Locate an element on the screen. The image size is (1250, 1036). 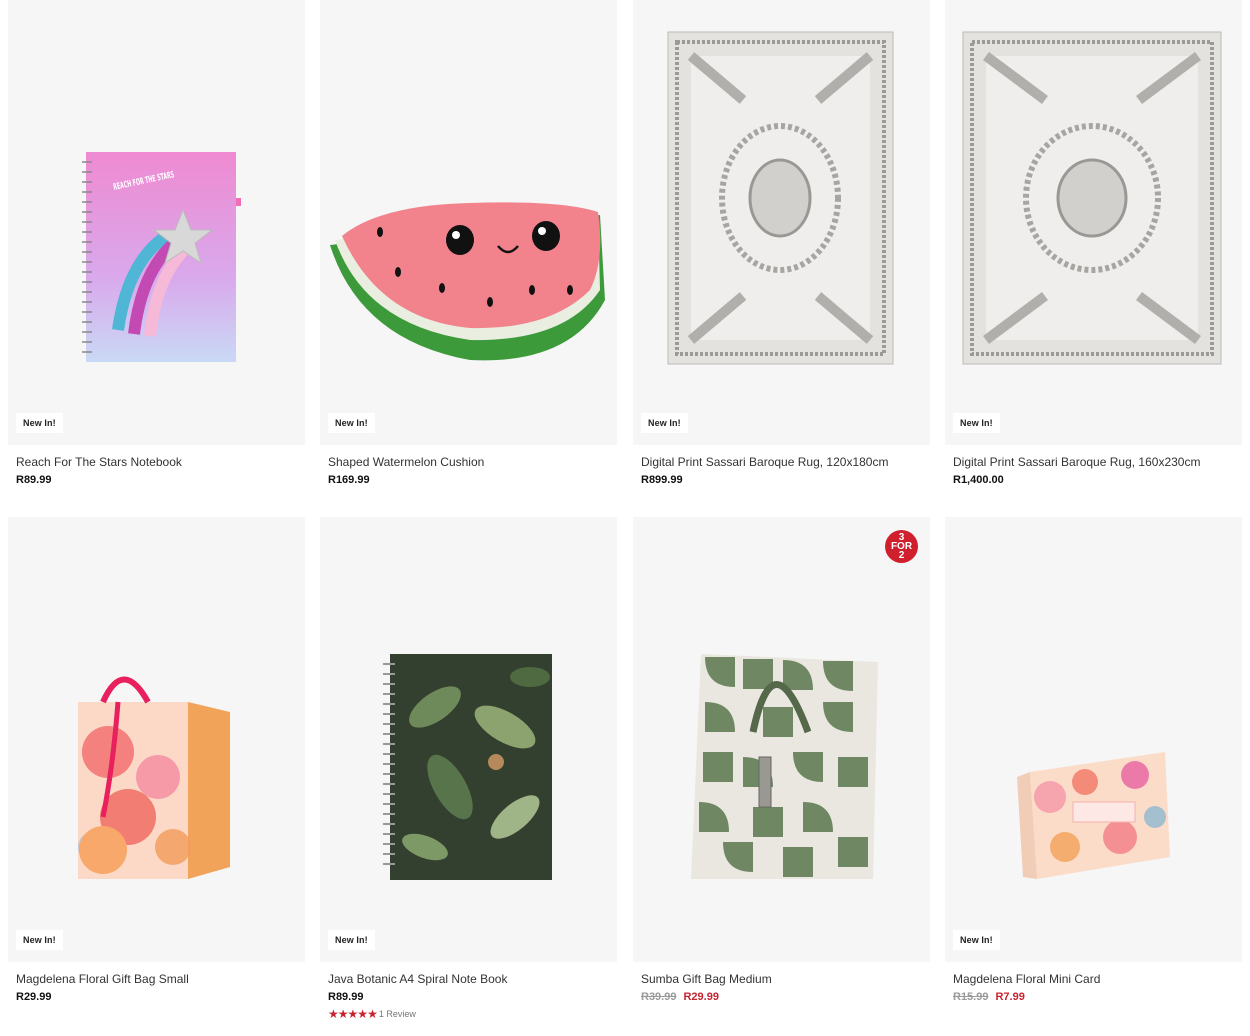
review-count: 1 Review is located at coordinates (397, 1014).